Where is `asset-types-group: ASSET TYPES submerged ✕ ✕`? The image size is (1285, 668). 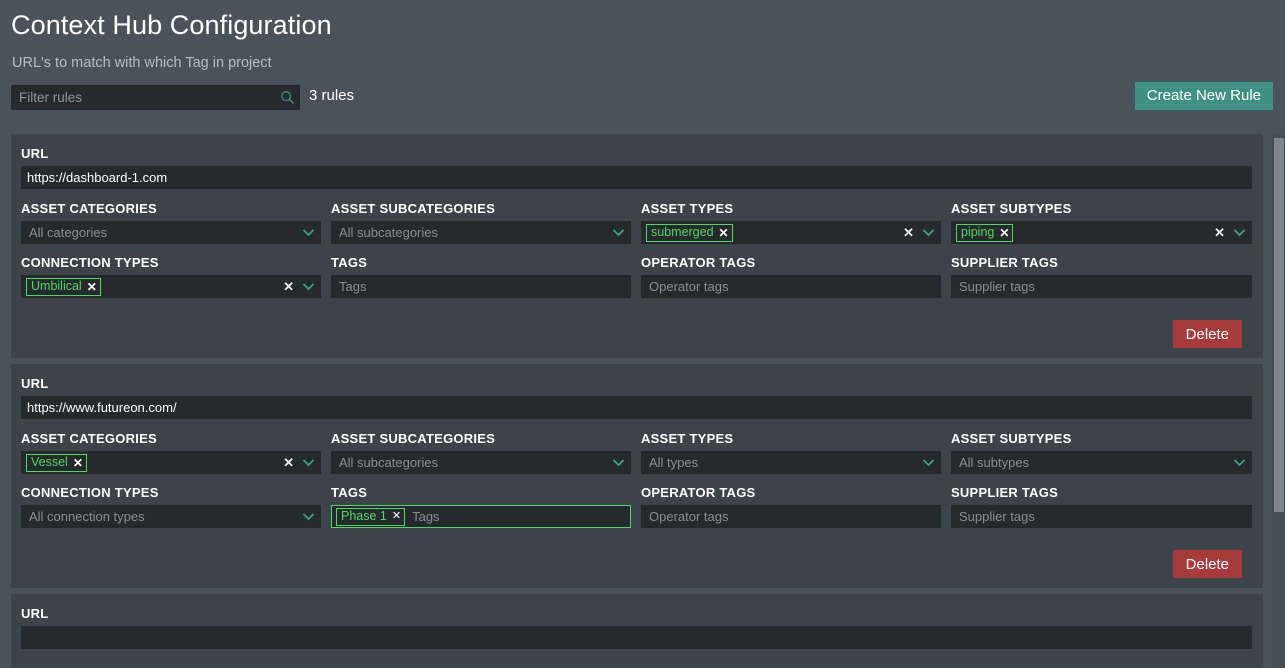 asset-types-group: ASSET TYPES submerged ✕ ✕ is located at coordinates (791, 222).